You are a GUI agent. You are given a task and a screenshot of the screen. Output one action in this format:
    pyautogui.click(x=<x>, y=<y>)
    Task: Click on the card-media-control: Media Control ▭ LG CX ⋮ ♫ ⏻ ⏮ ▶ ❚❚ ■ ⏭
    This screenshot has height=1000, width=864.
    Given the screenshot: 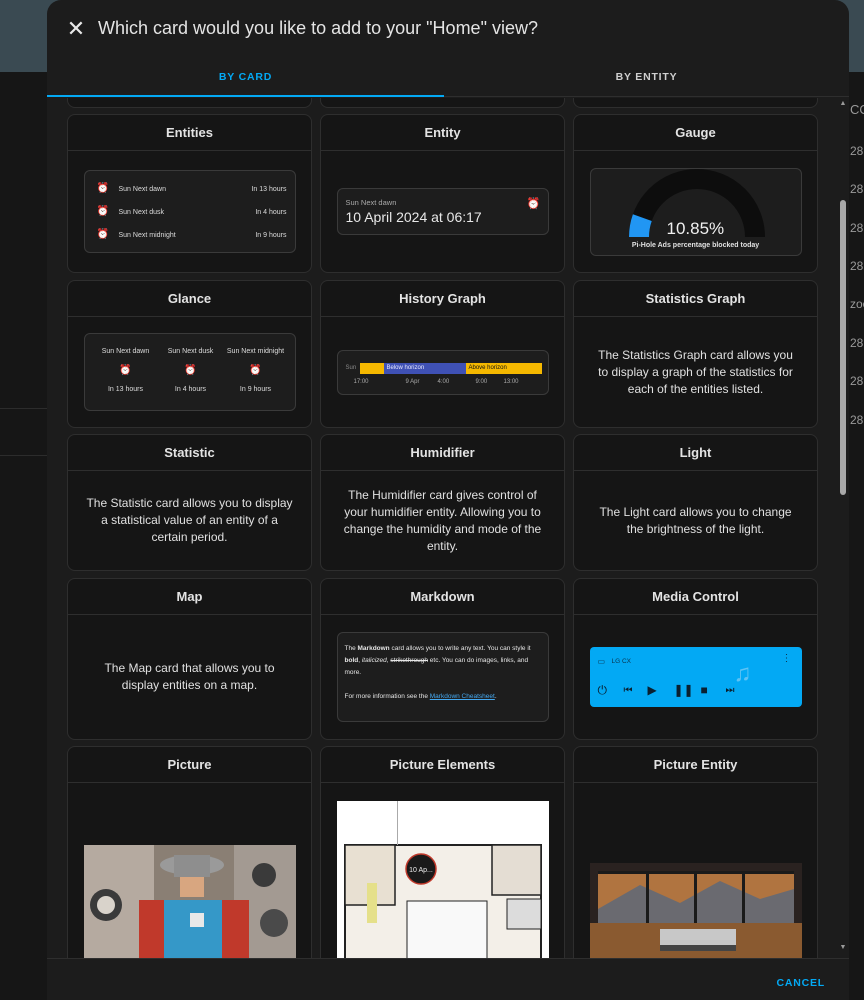 What is the action you would take?
    pyautogui.click(x=695, y=659)
    